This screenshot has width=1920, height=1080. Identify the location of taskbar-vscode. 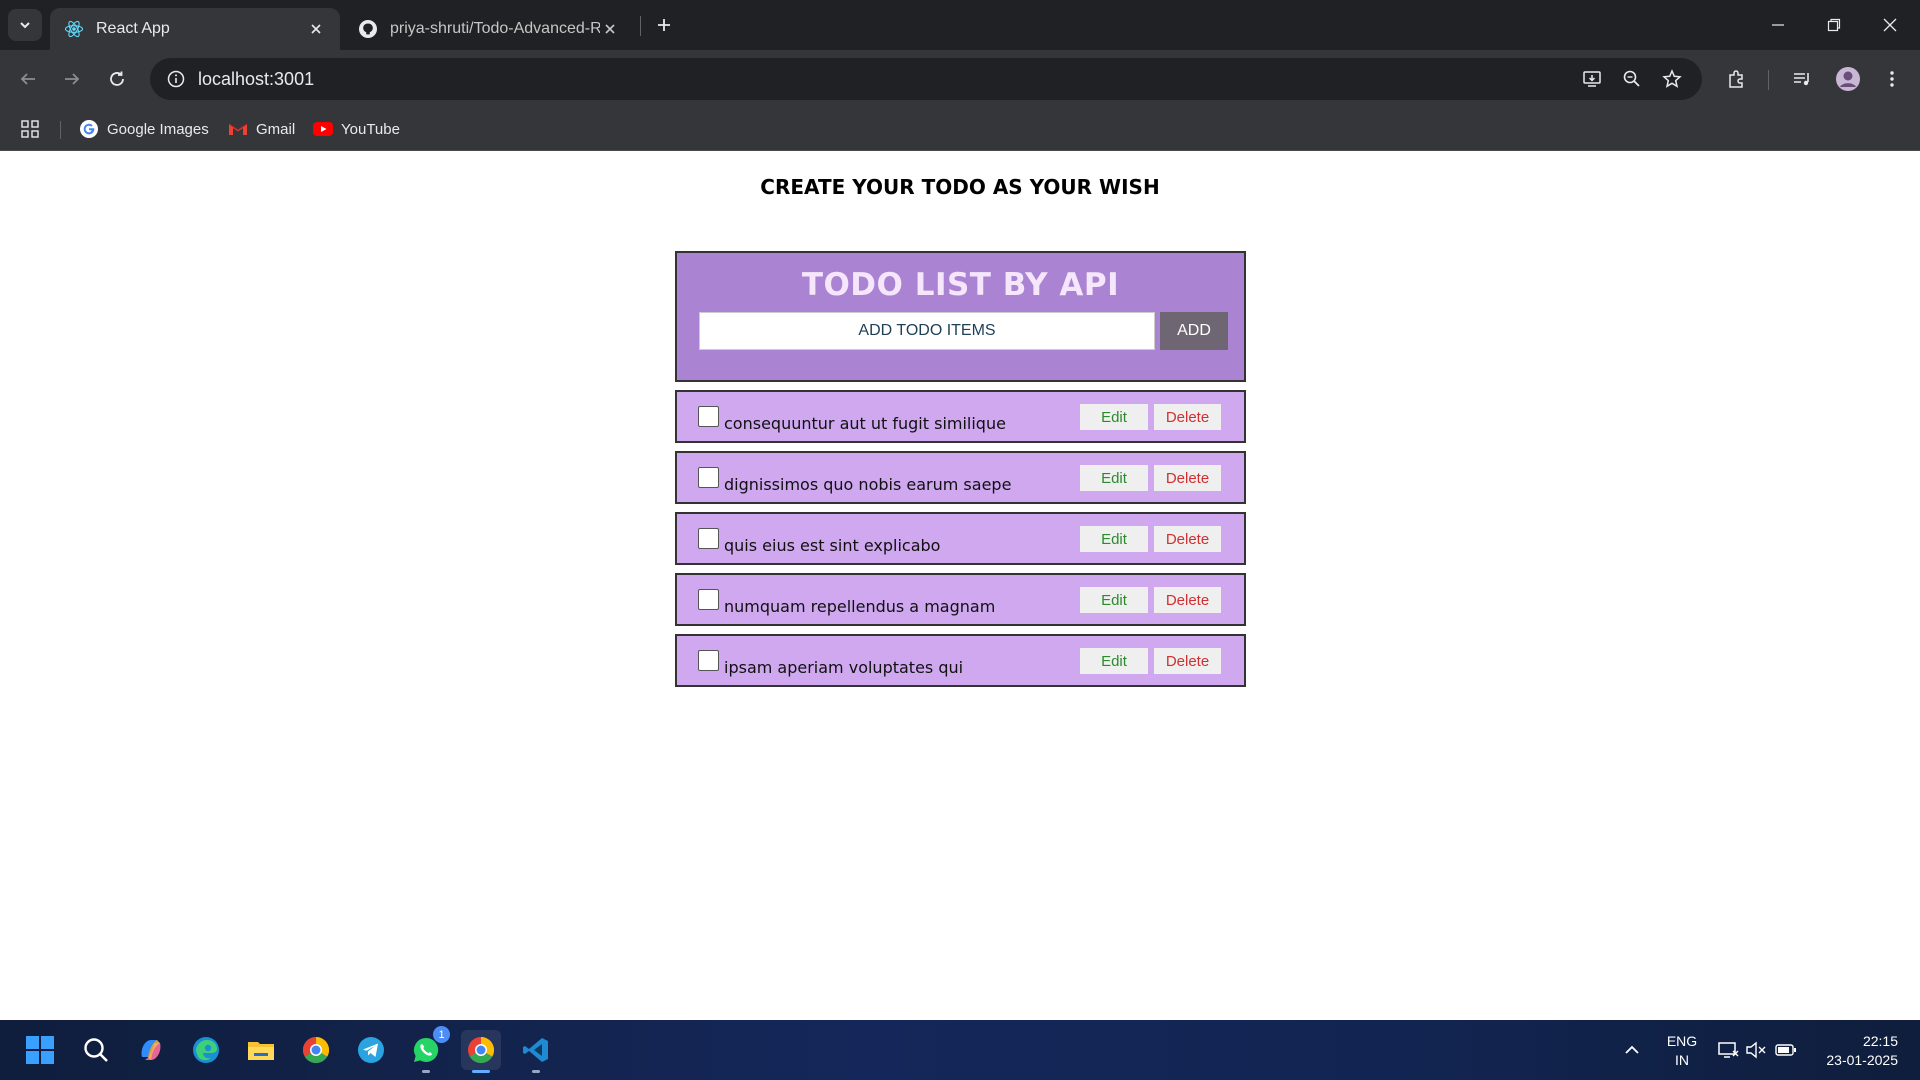
(536, 1051).